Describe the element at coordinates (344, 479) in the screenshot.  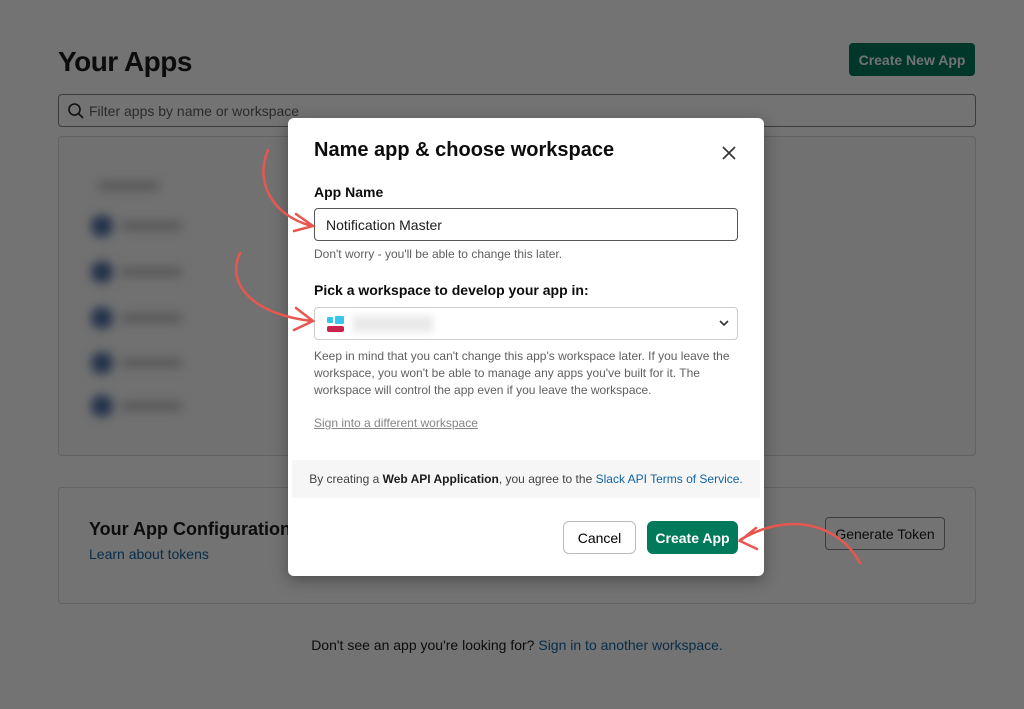
I see `terms-prefix: By creating a` at that location.